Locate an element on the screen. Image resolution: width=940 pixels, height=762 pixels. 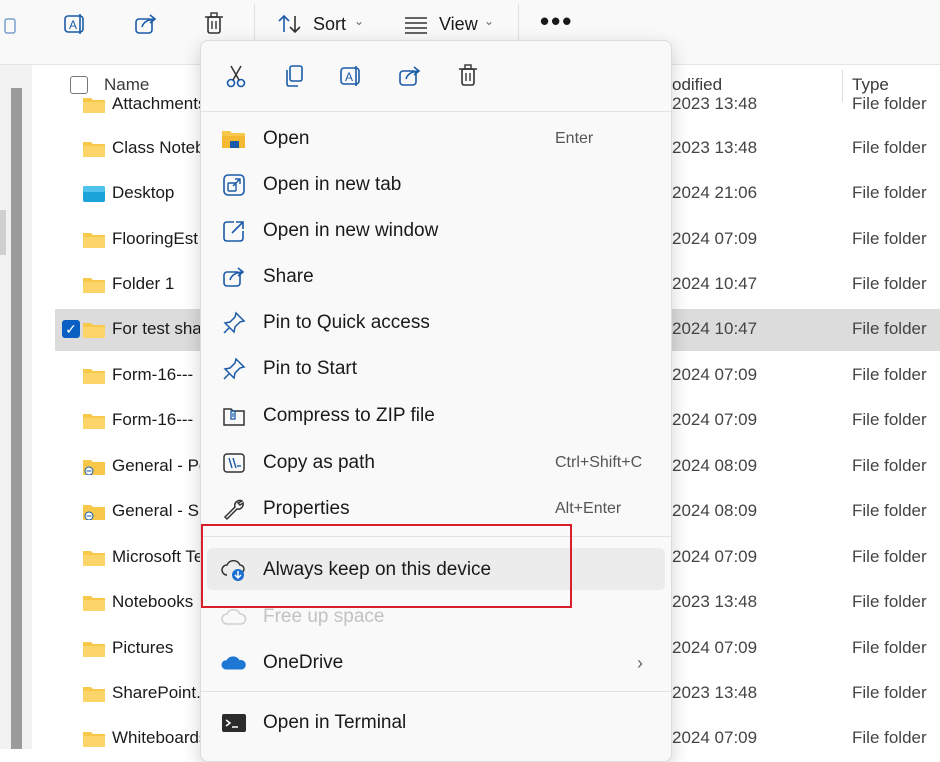
cut-icon is located at coordinates (236, 76).